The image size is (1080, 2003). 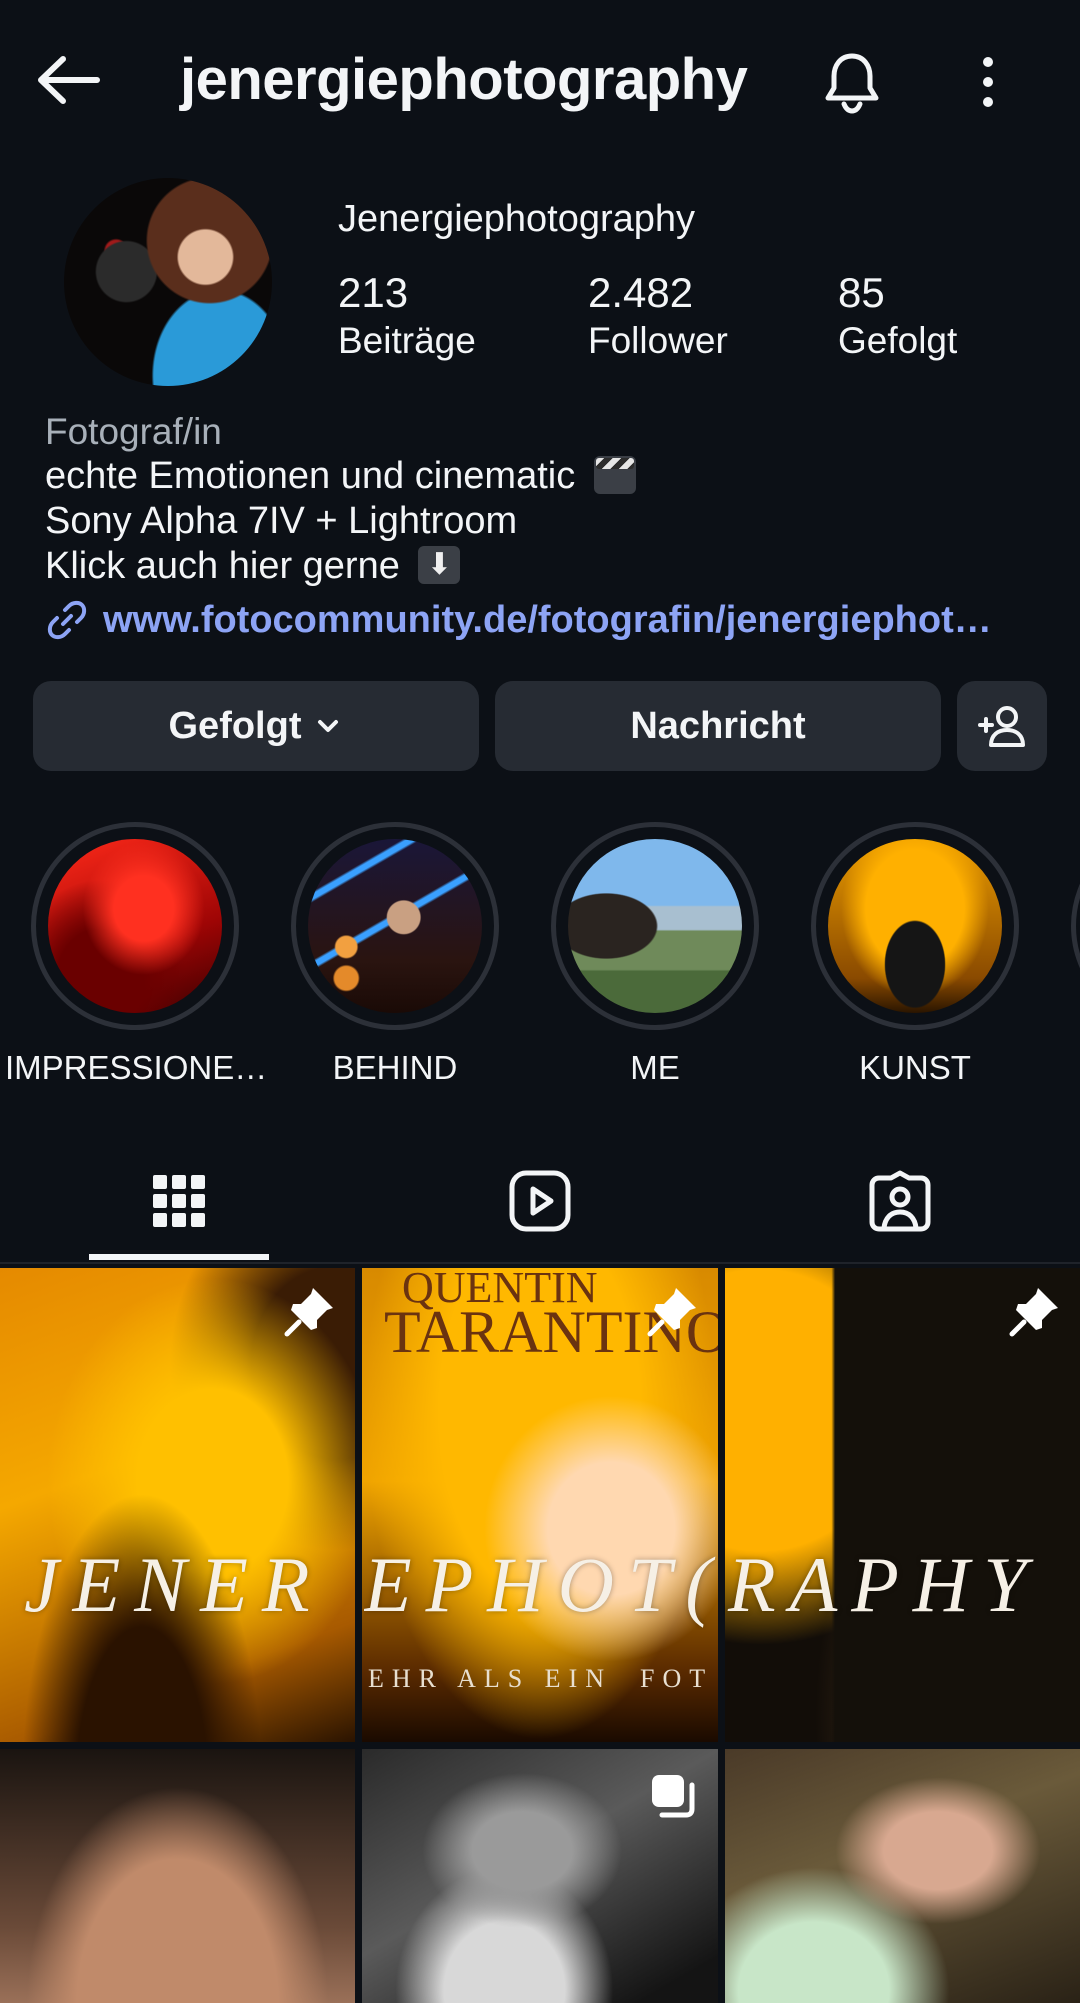 I want to click on post-watermark-text: JENER, so click(x=174, y=1584).